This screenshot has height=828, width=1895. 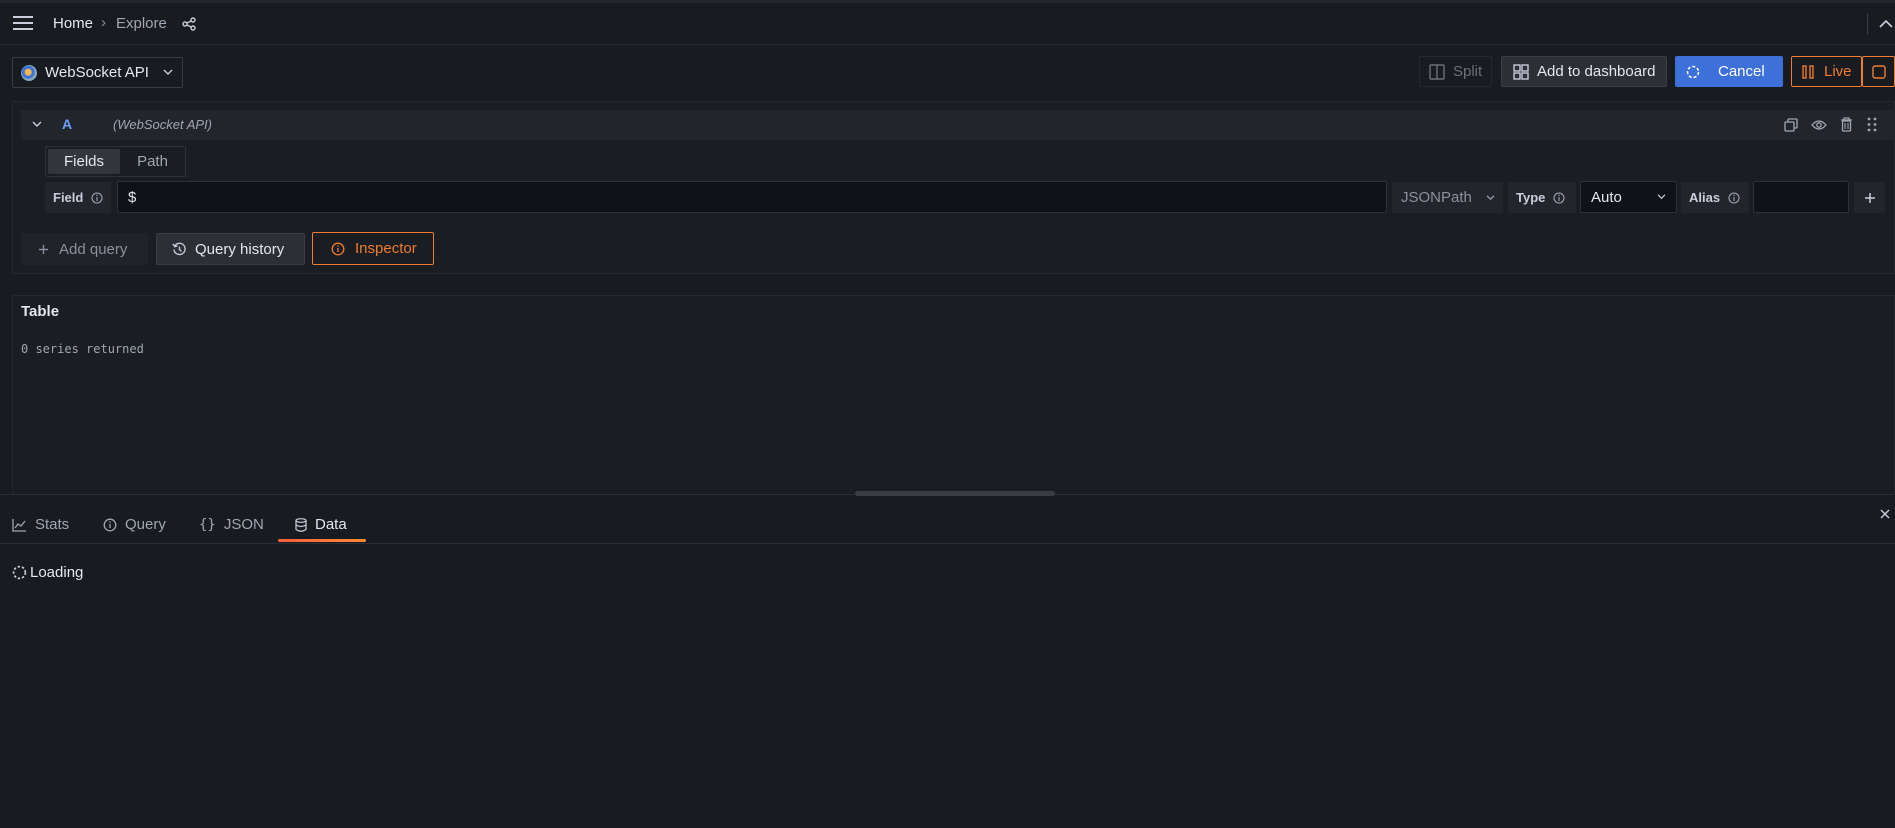 I want to click on tabs-divider, so click(x=947, y=543).